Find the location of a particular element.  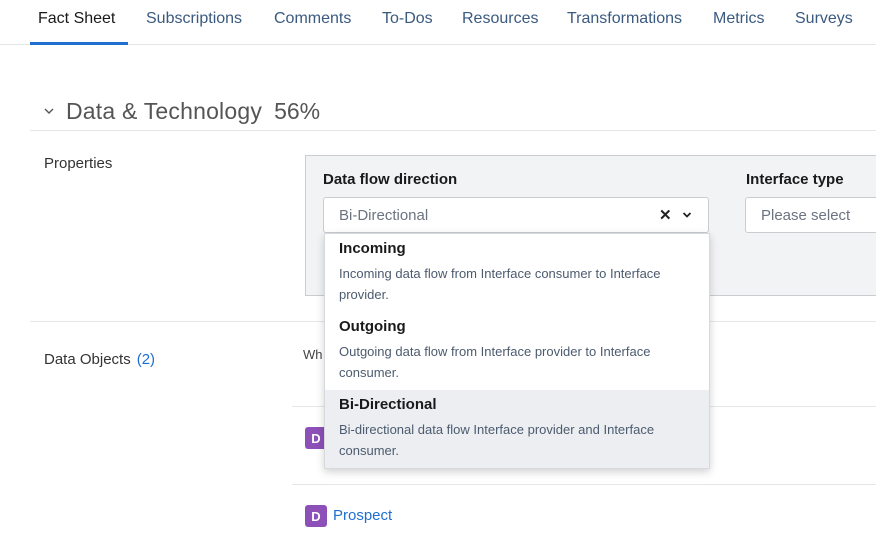

option-title: Bi-Directional is located at coordinates (388, 404).